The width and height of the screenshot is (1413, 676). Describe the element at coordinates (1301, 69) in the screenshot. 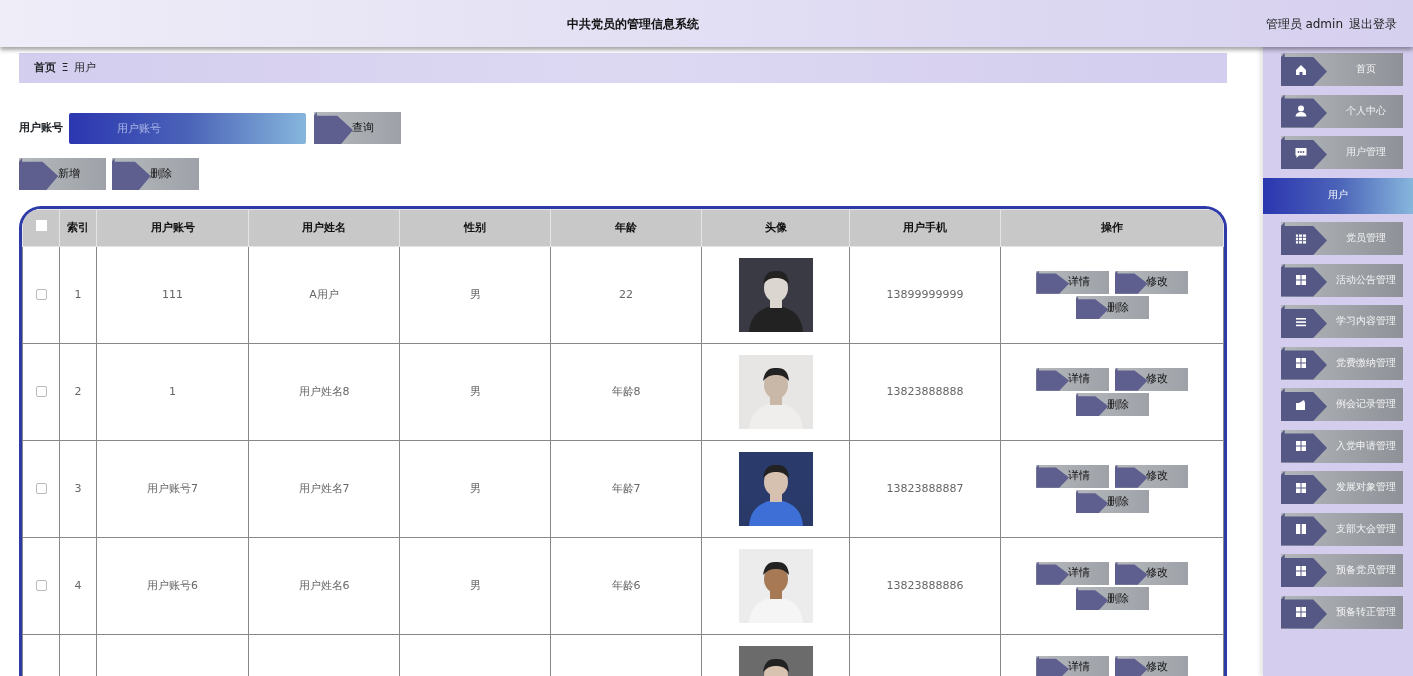

I see `home-icon` at that location.